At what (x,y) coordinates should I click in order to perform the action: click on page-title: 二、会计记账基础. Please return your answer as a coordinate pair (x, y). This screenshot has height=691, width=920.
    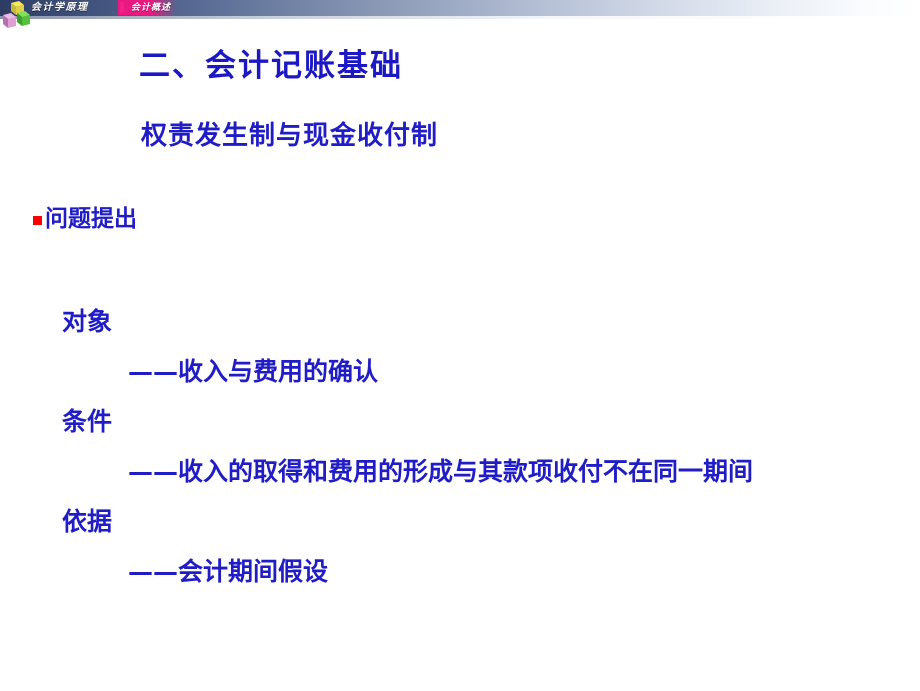
    Looking at the image, I should click on (271, 66).